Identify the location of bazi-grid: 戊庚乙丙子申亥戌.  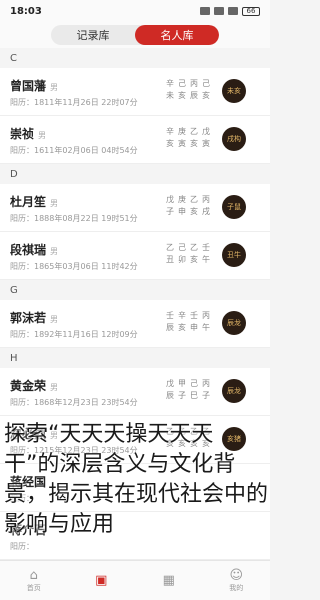
(188, 206).